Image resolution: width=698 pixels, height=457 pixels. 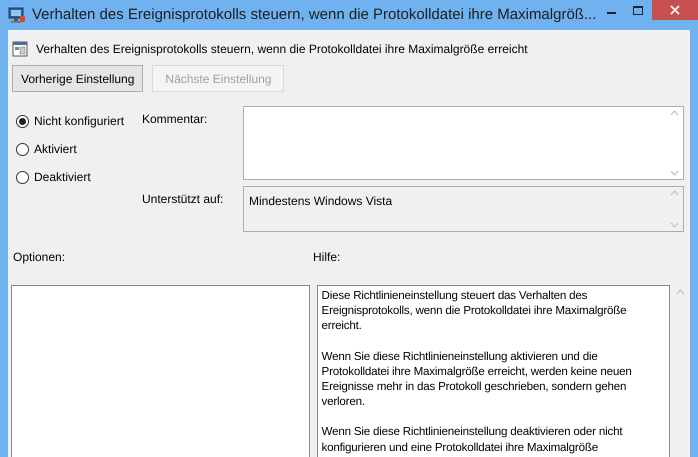 I want to click on close-button, so click(x=675, y=10).